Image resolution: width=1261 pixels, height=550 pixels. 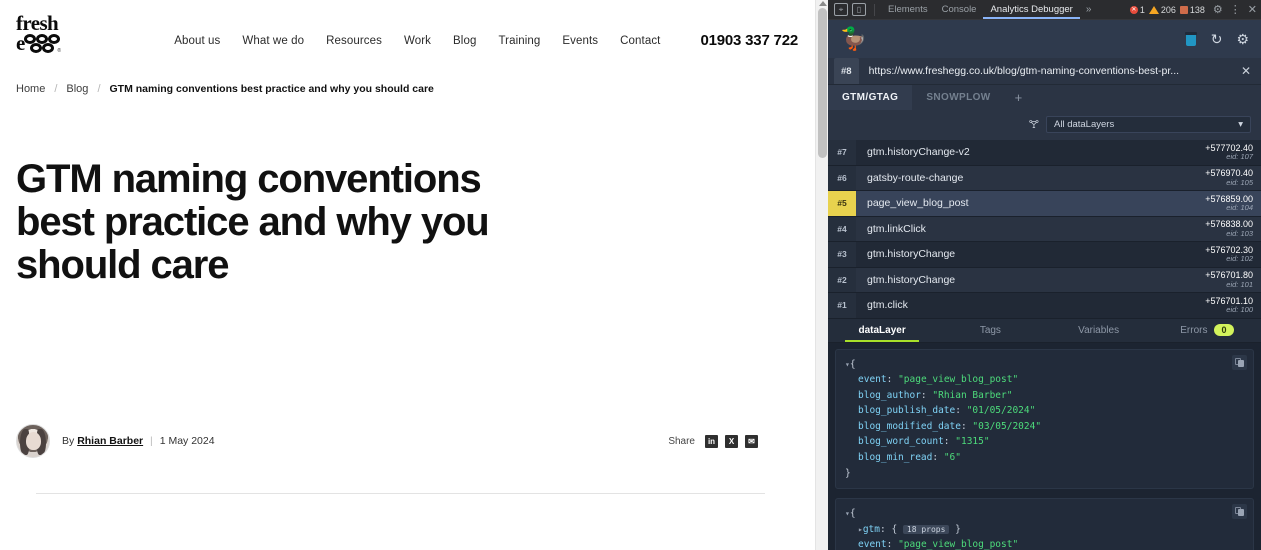 What do you see at coordinates (68, 441) in the screenshot?
I see `byline-prefix: By` at bounding box center [68, 441].